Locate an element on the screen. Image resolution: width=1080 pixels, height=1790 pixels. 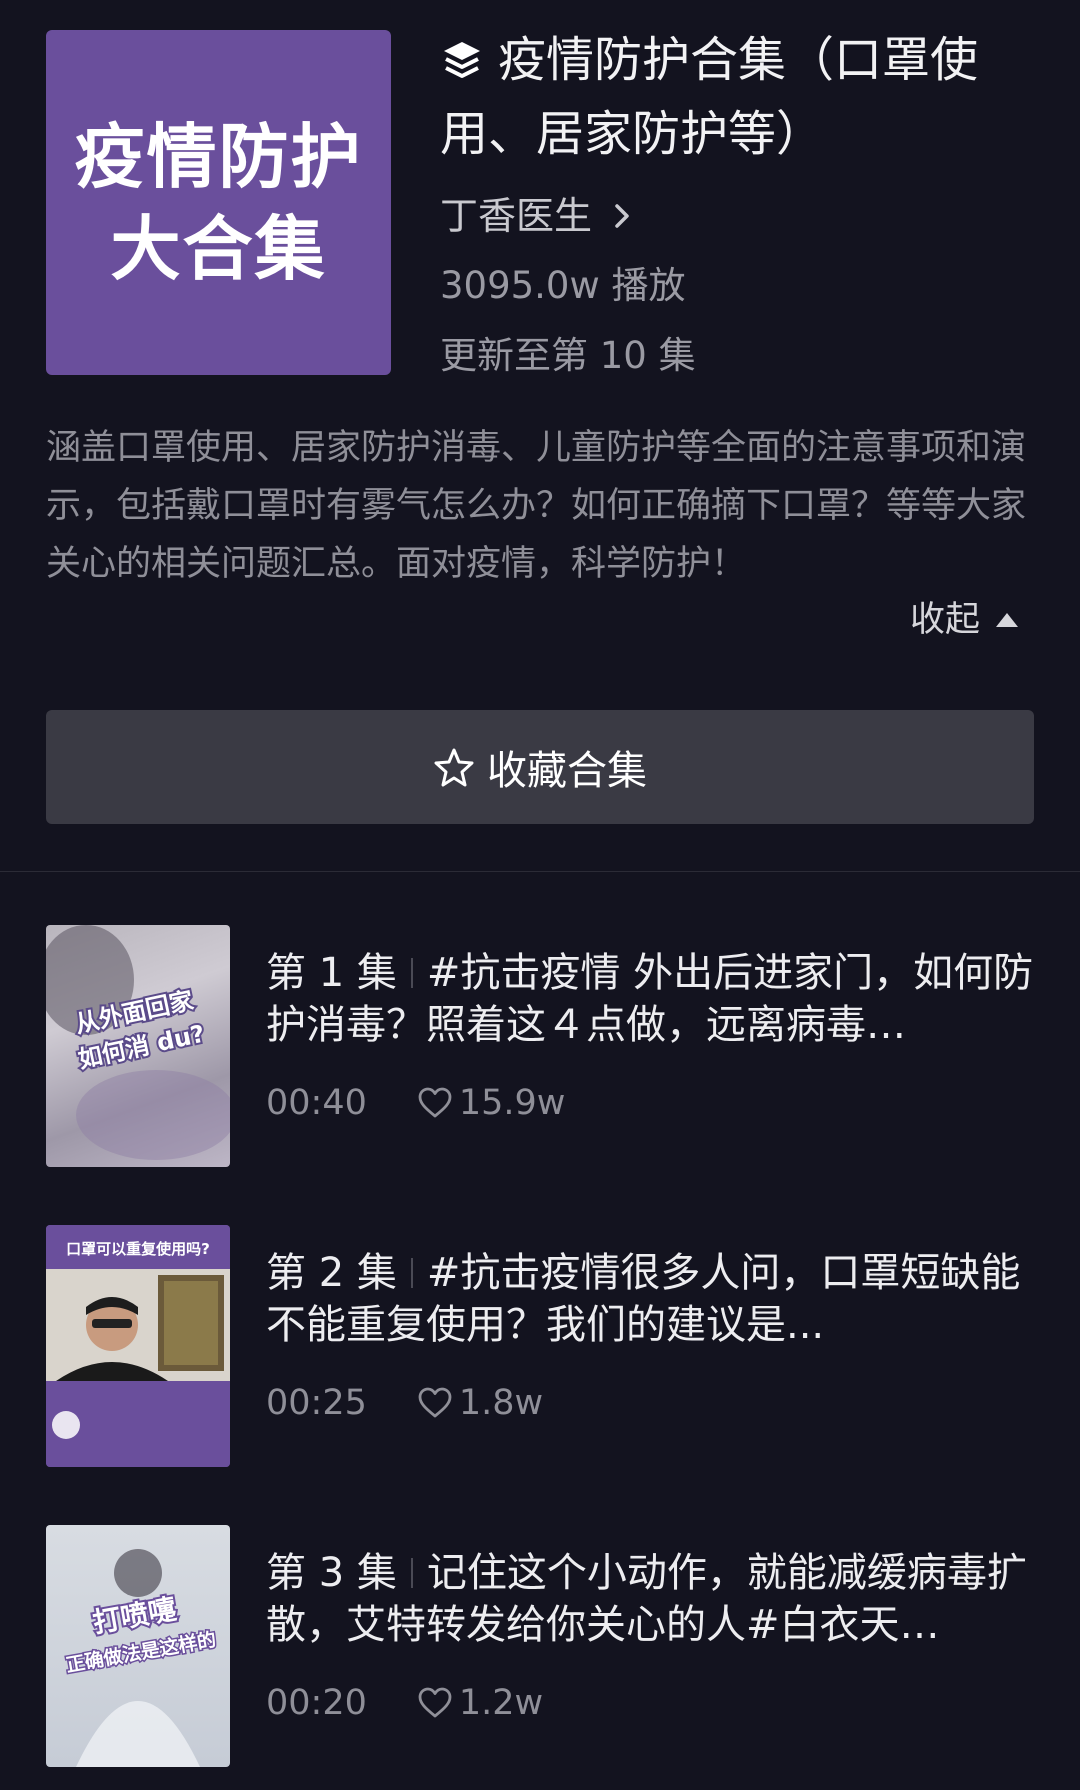
cover-line-2: 大合集 is located at coordinates (218, 248).